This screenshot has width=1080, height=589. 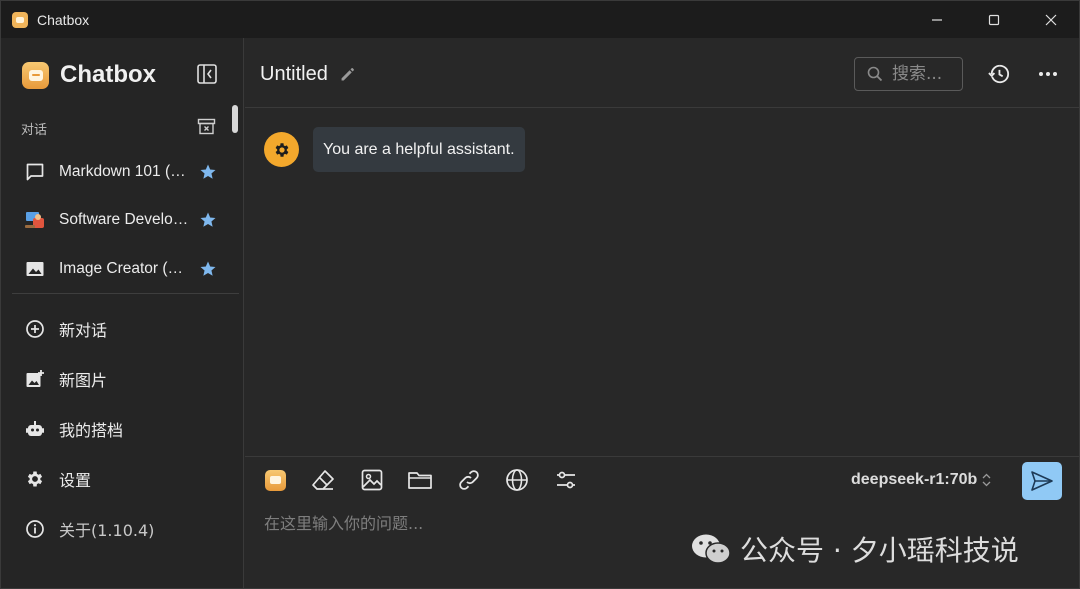 I want to click on info-icon, so click(x=35, y=529).